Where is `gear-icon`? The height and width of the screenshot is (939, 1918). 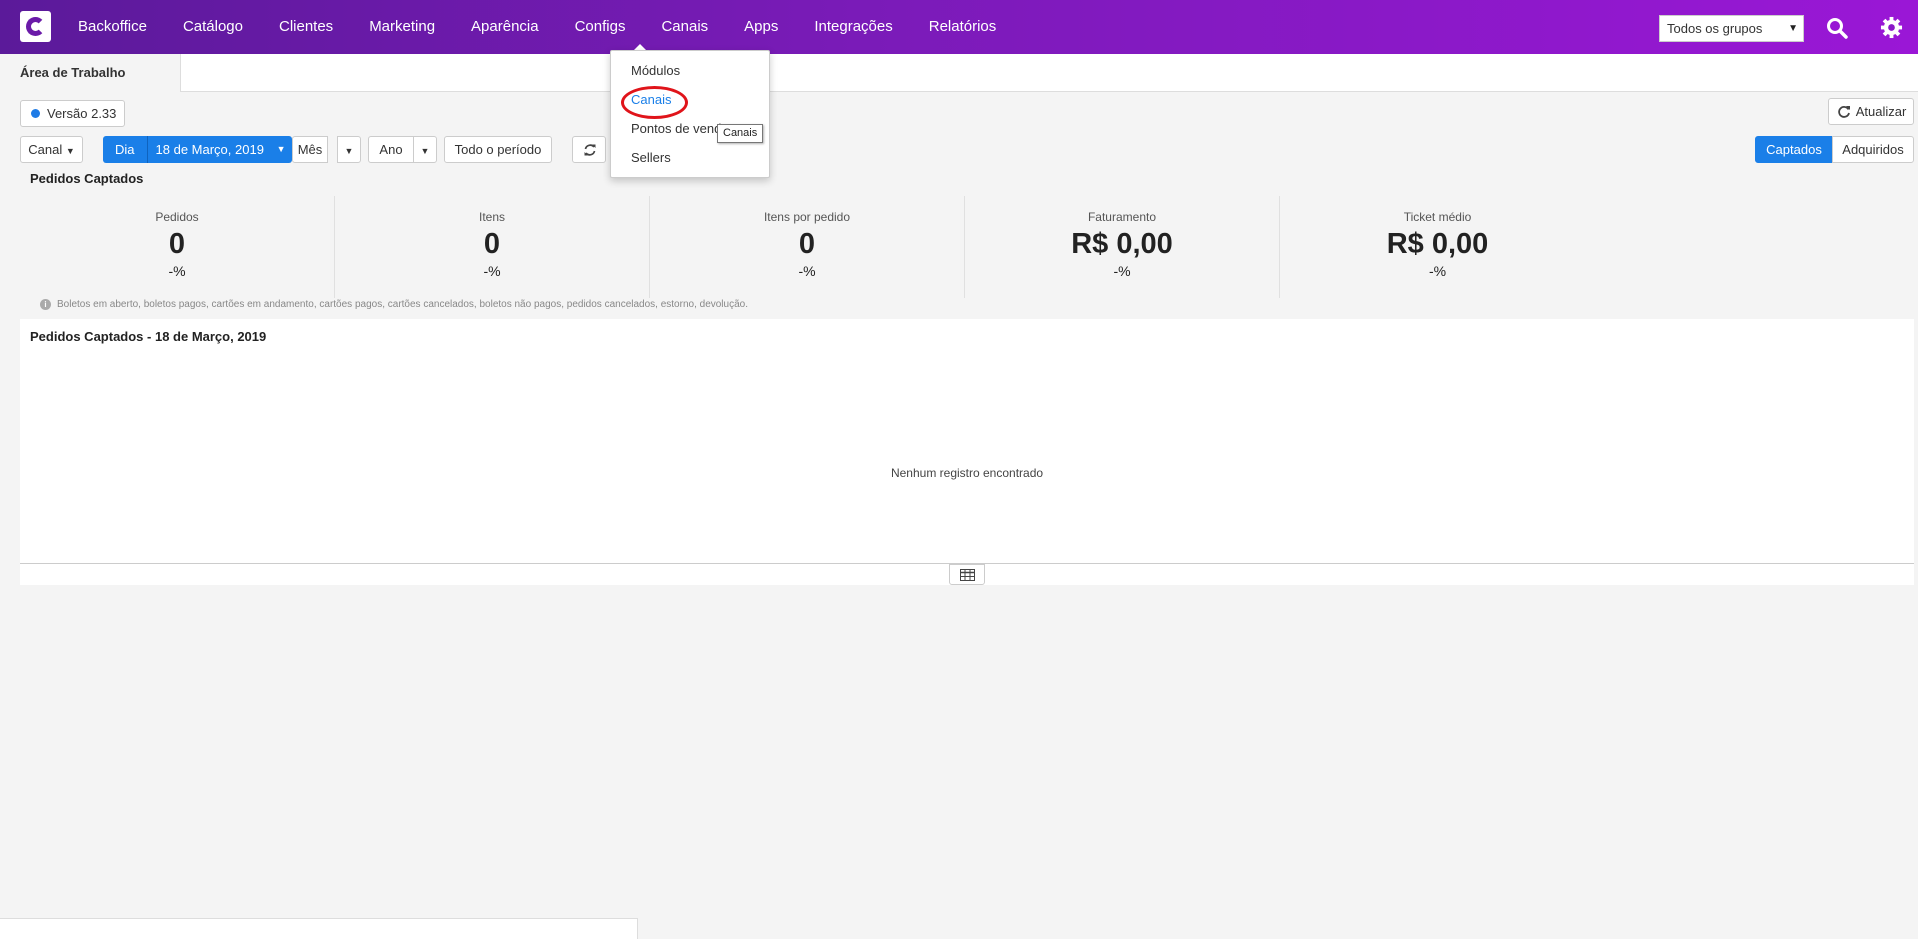 gear-icon is located at coordinates (1891, 27).